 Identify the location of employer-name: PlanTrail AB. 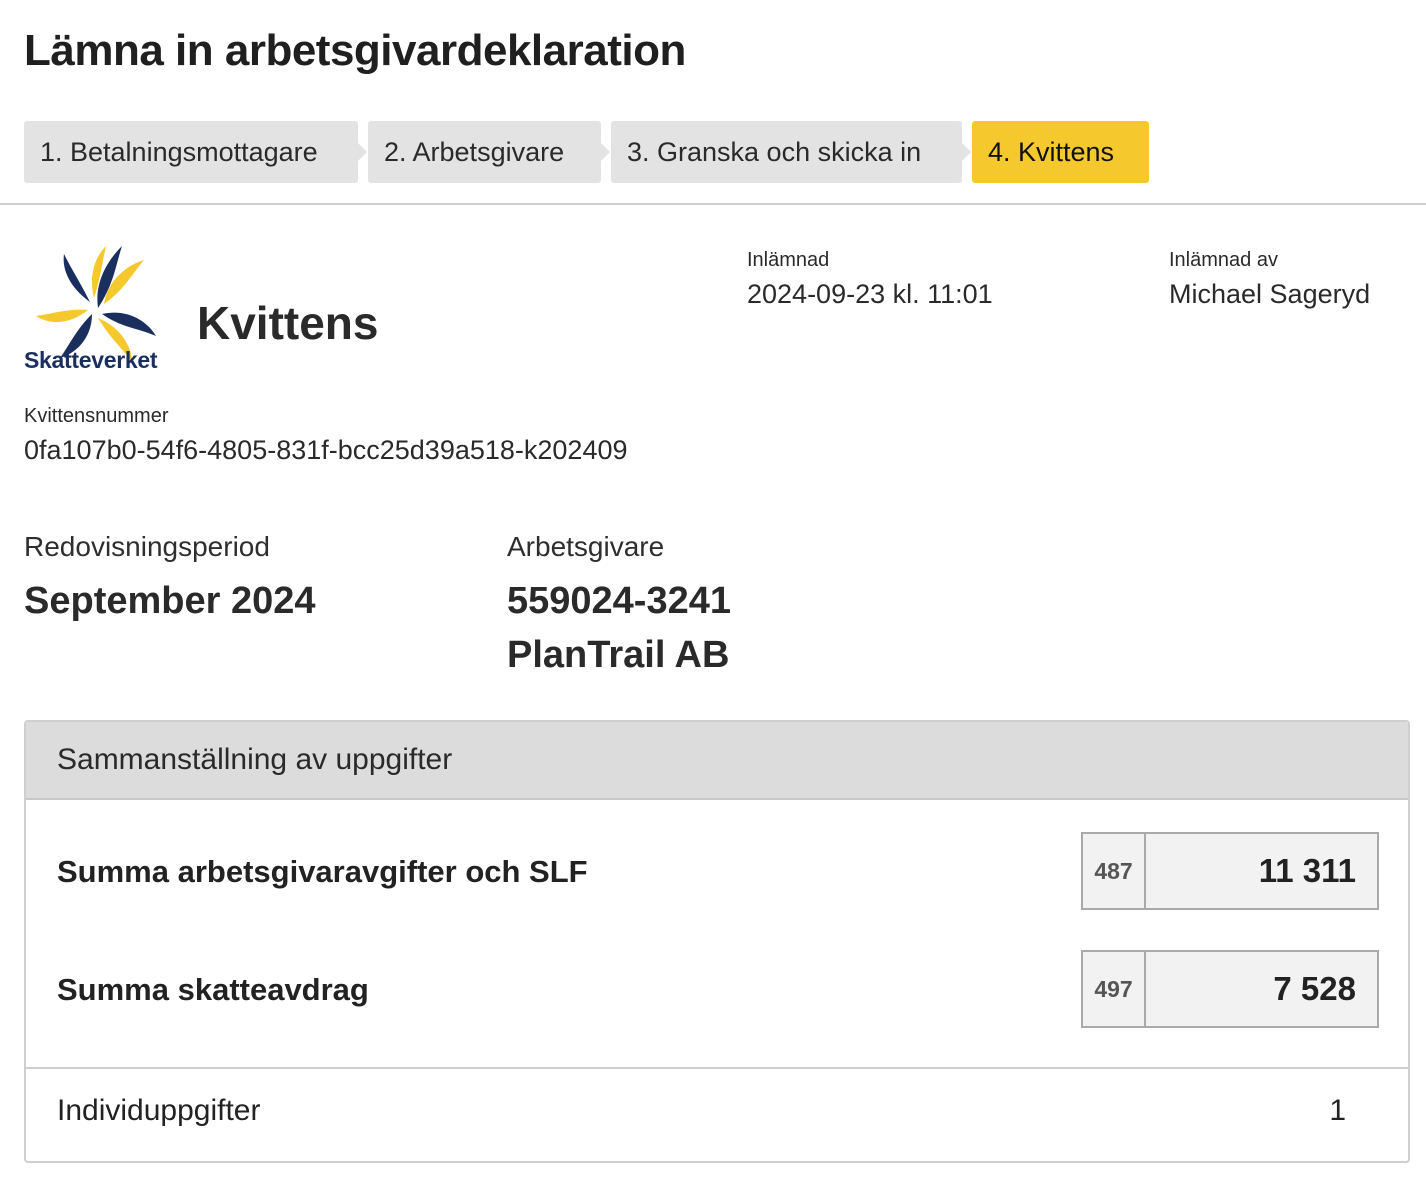
(618, 655).